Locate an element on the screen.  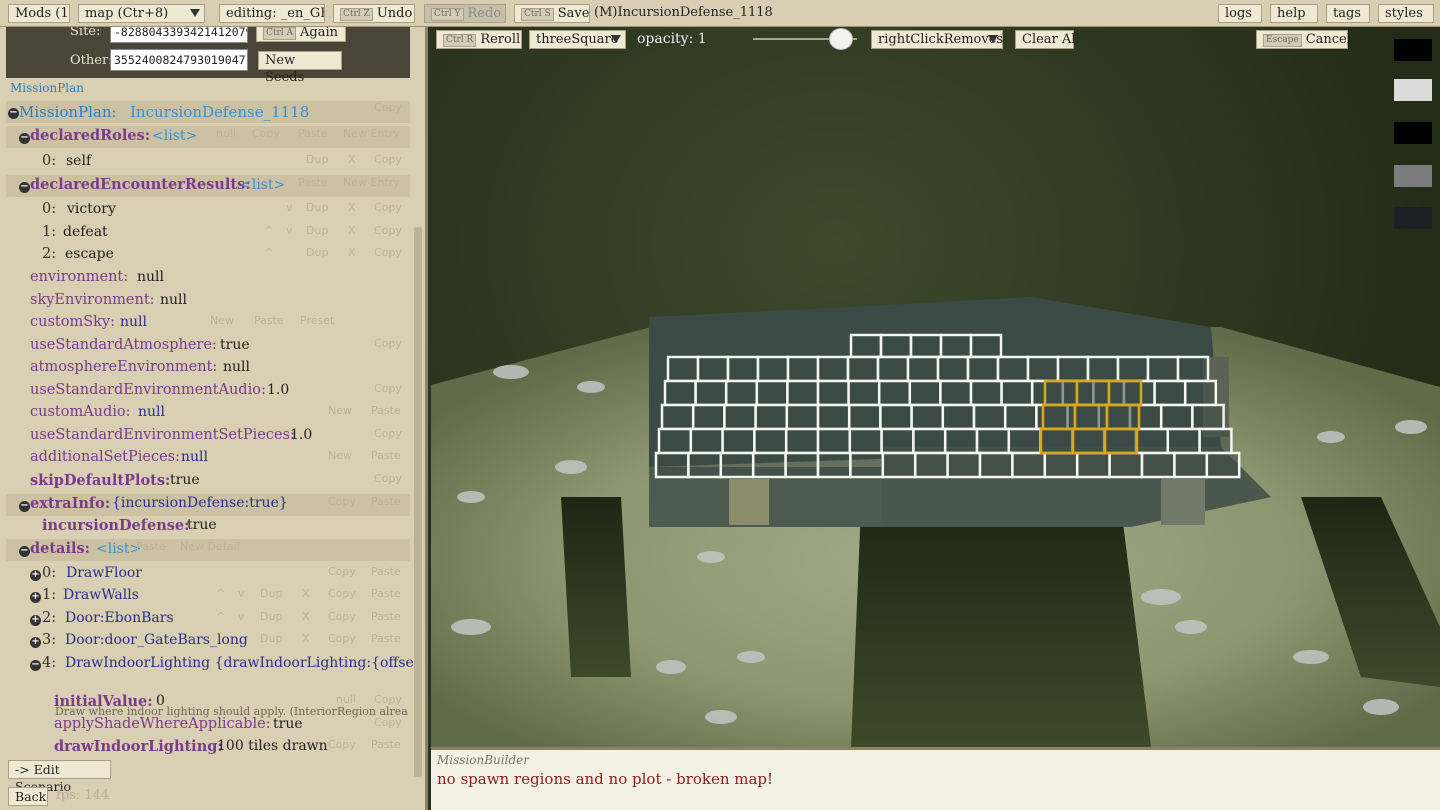
logs-button: logs is located at coordinates (1240, 13).